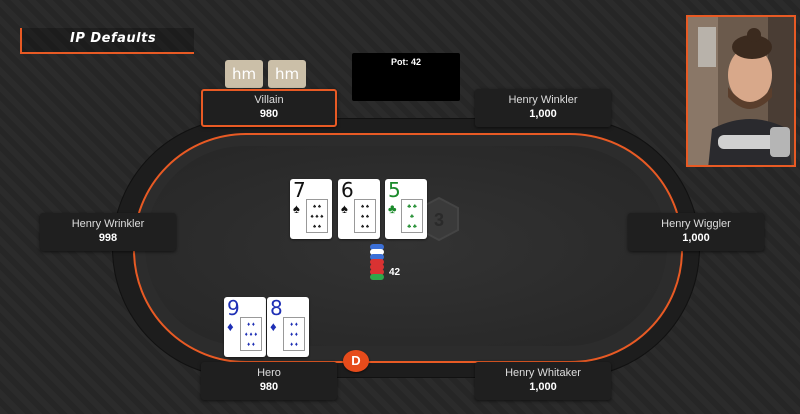  Describe the element at coordinates (233, 308) in the screenshot. I see `card-rank: 9` at that location.